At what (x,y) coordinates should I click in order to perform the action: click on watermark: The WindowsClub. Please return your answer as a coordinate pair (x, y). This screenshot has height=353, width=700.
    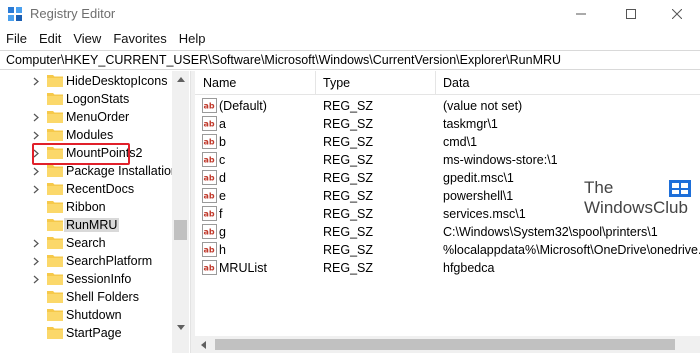
    Looking at the image, I should click on (642, 200).